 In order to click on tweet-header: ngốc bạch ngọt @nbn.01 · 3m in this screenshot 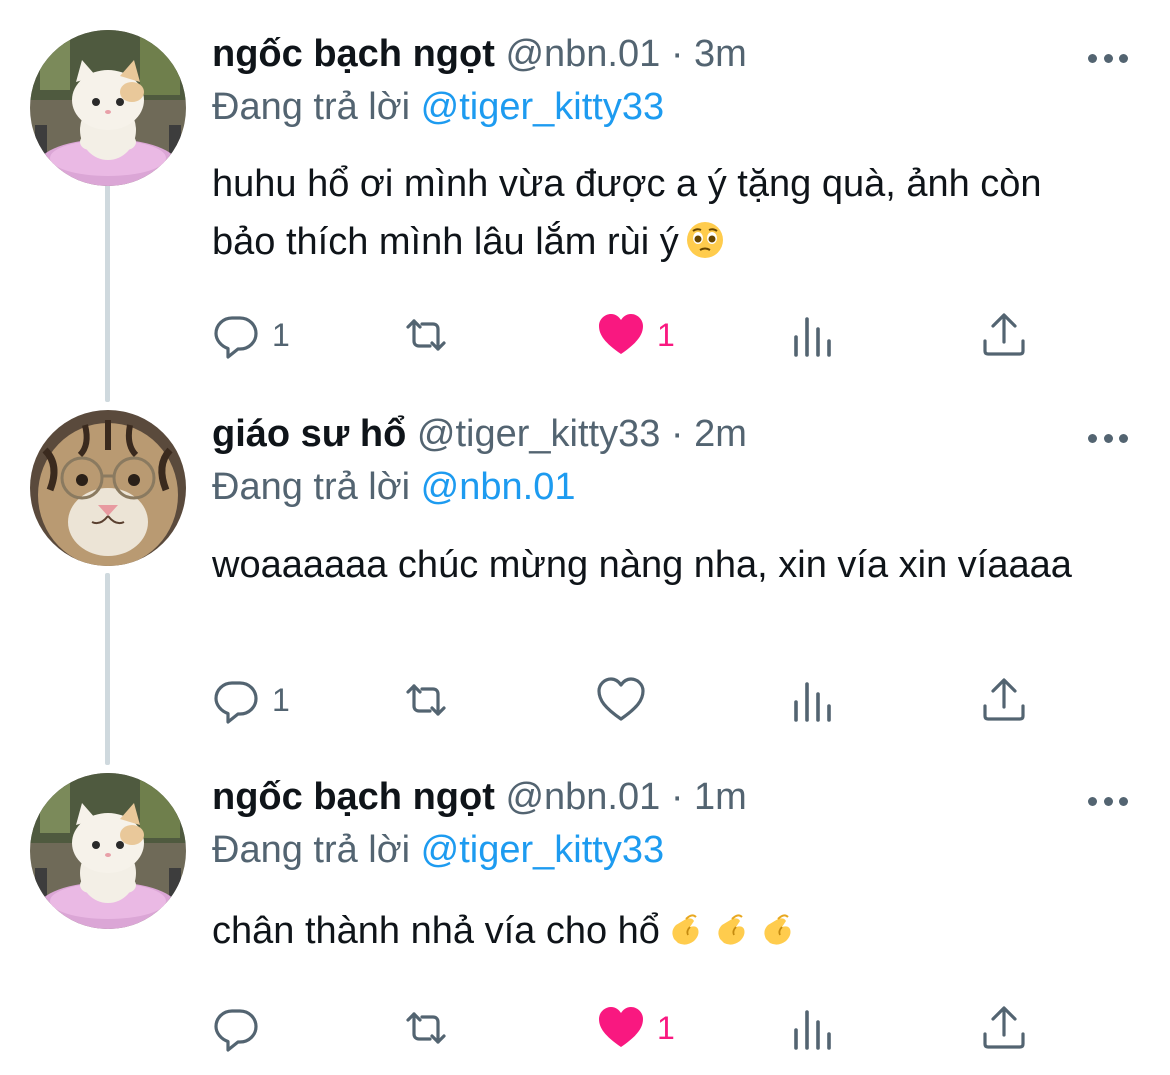, I will do `click(652, 54)`.